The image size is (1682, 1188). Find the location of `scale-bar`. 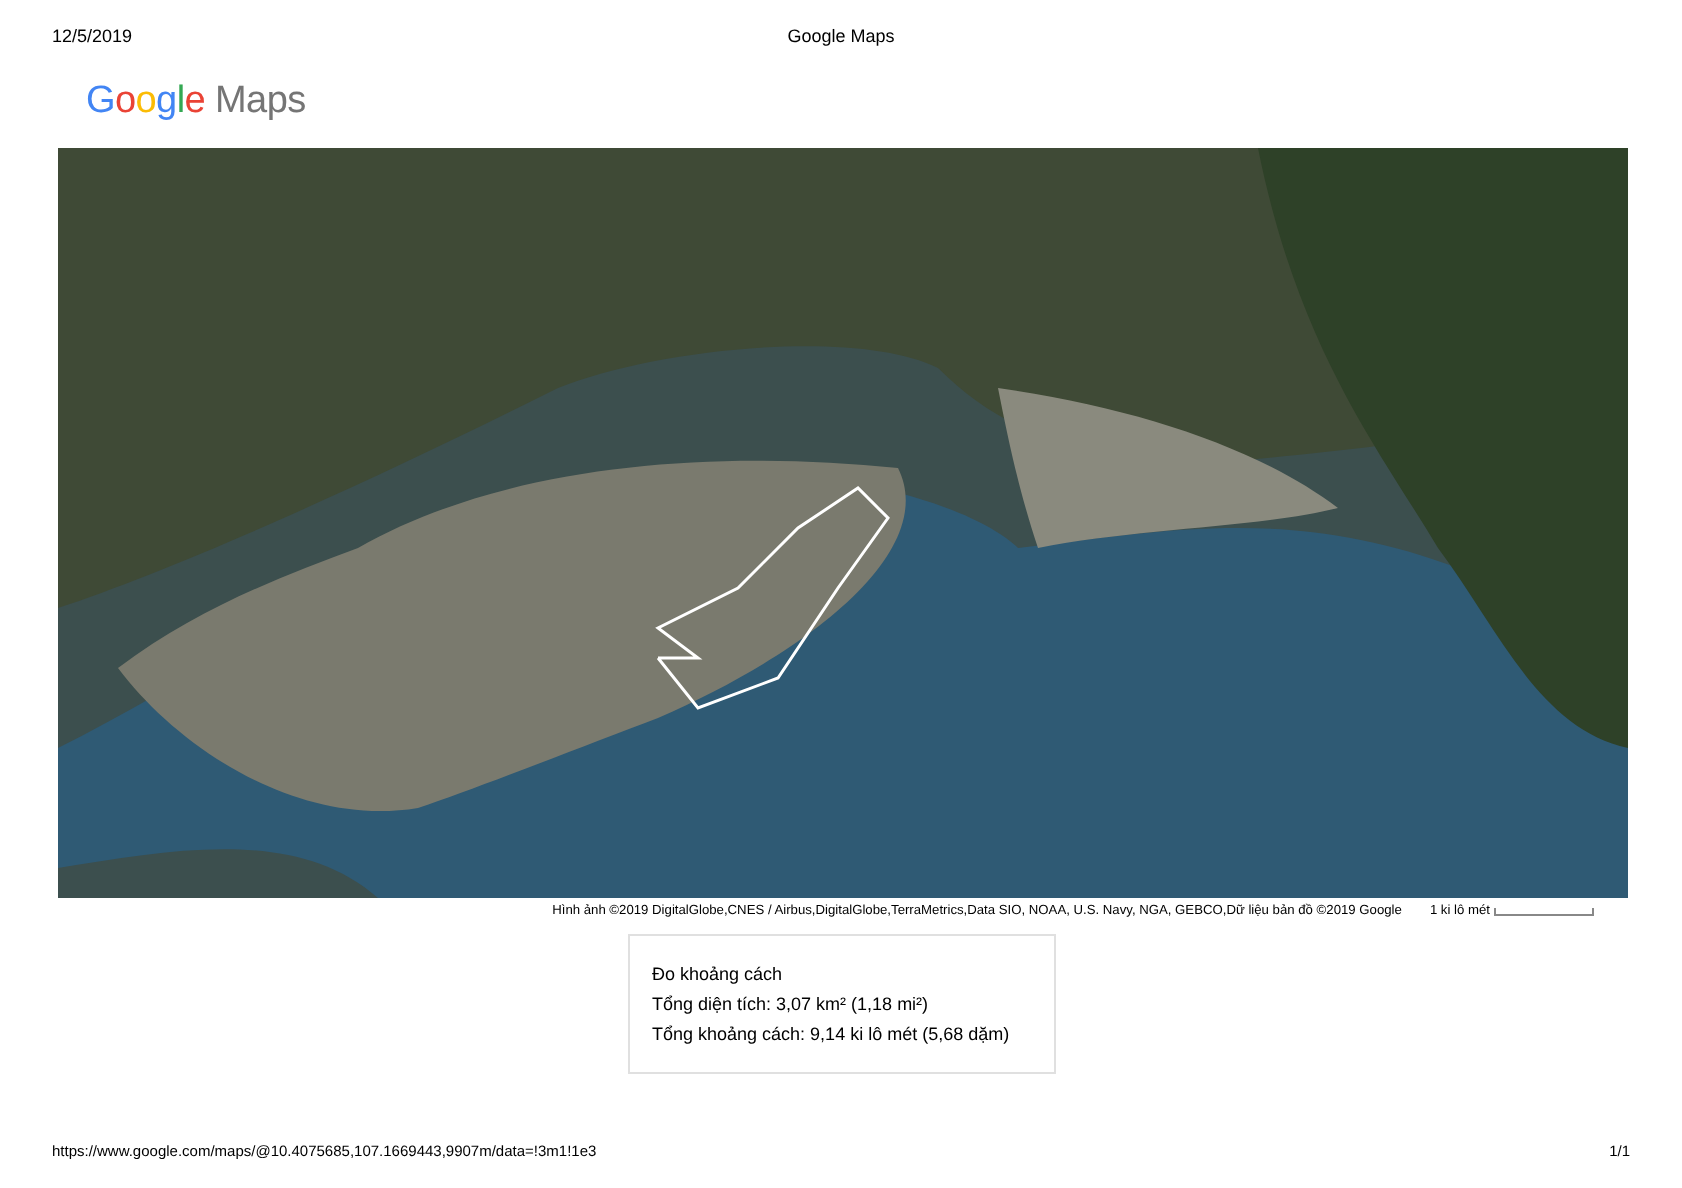

scale-bar is located at coordinates (1544, 911).